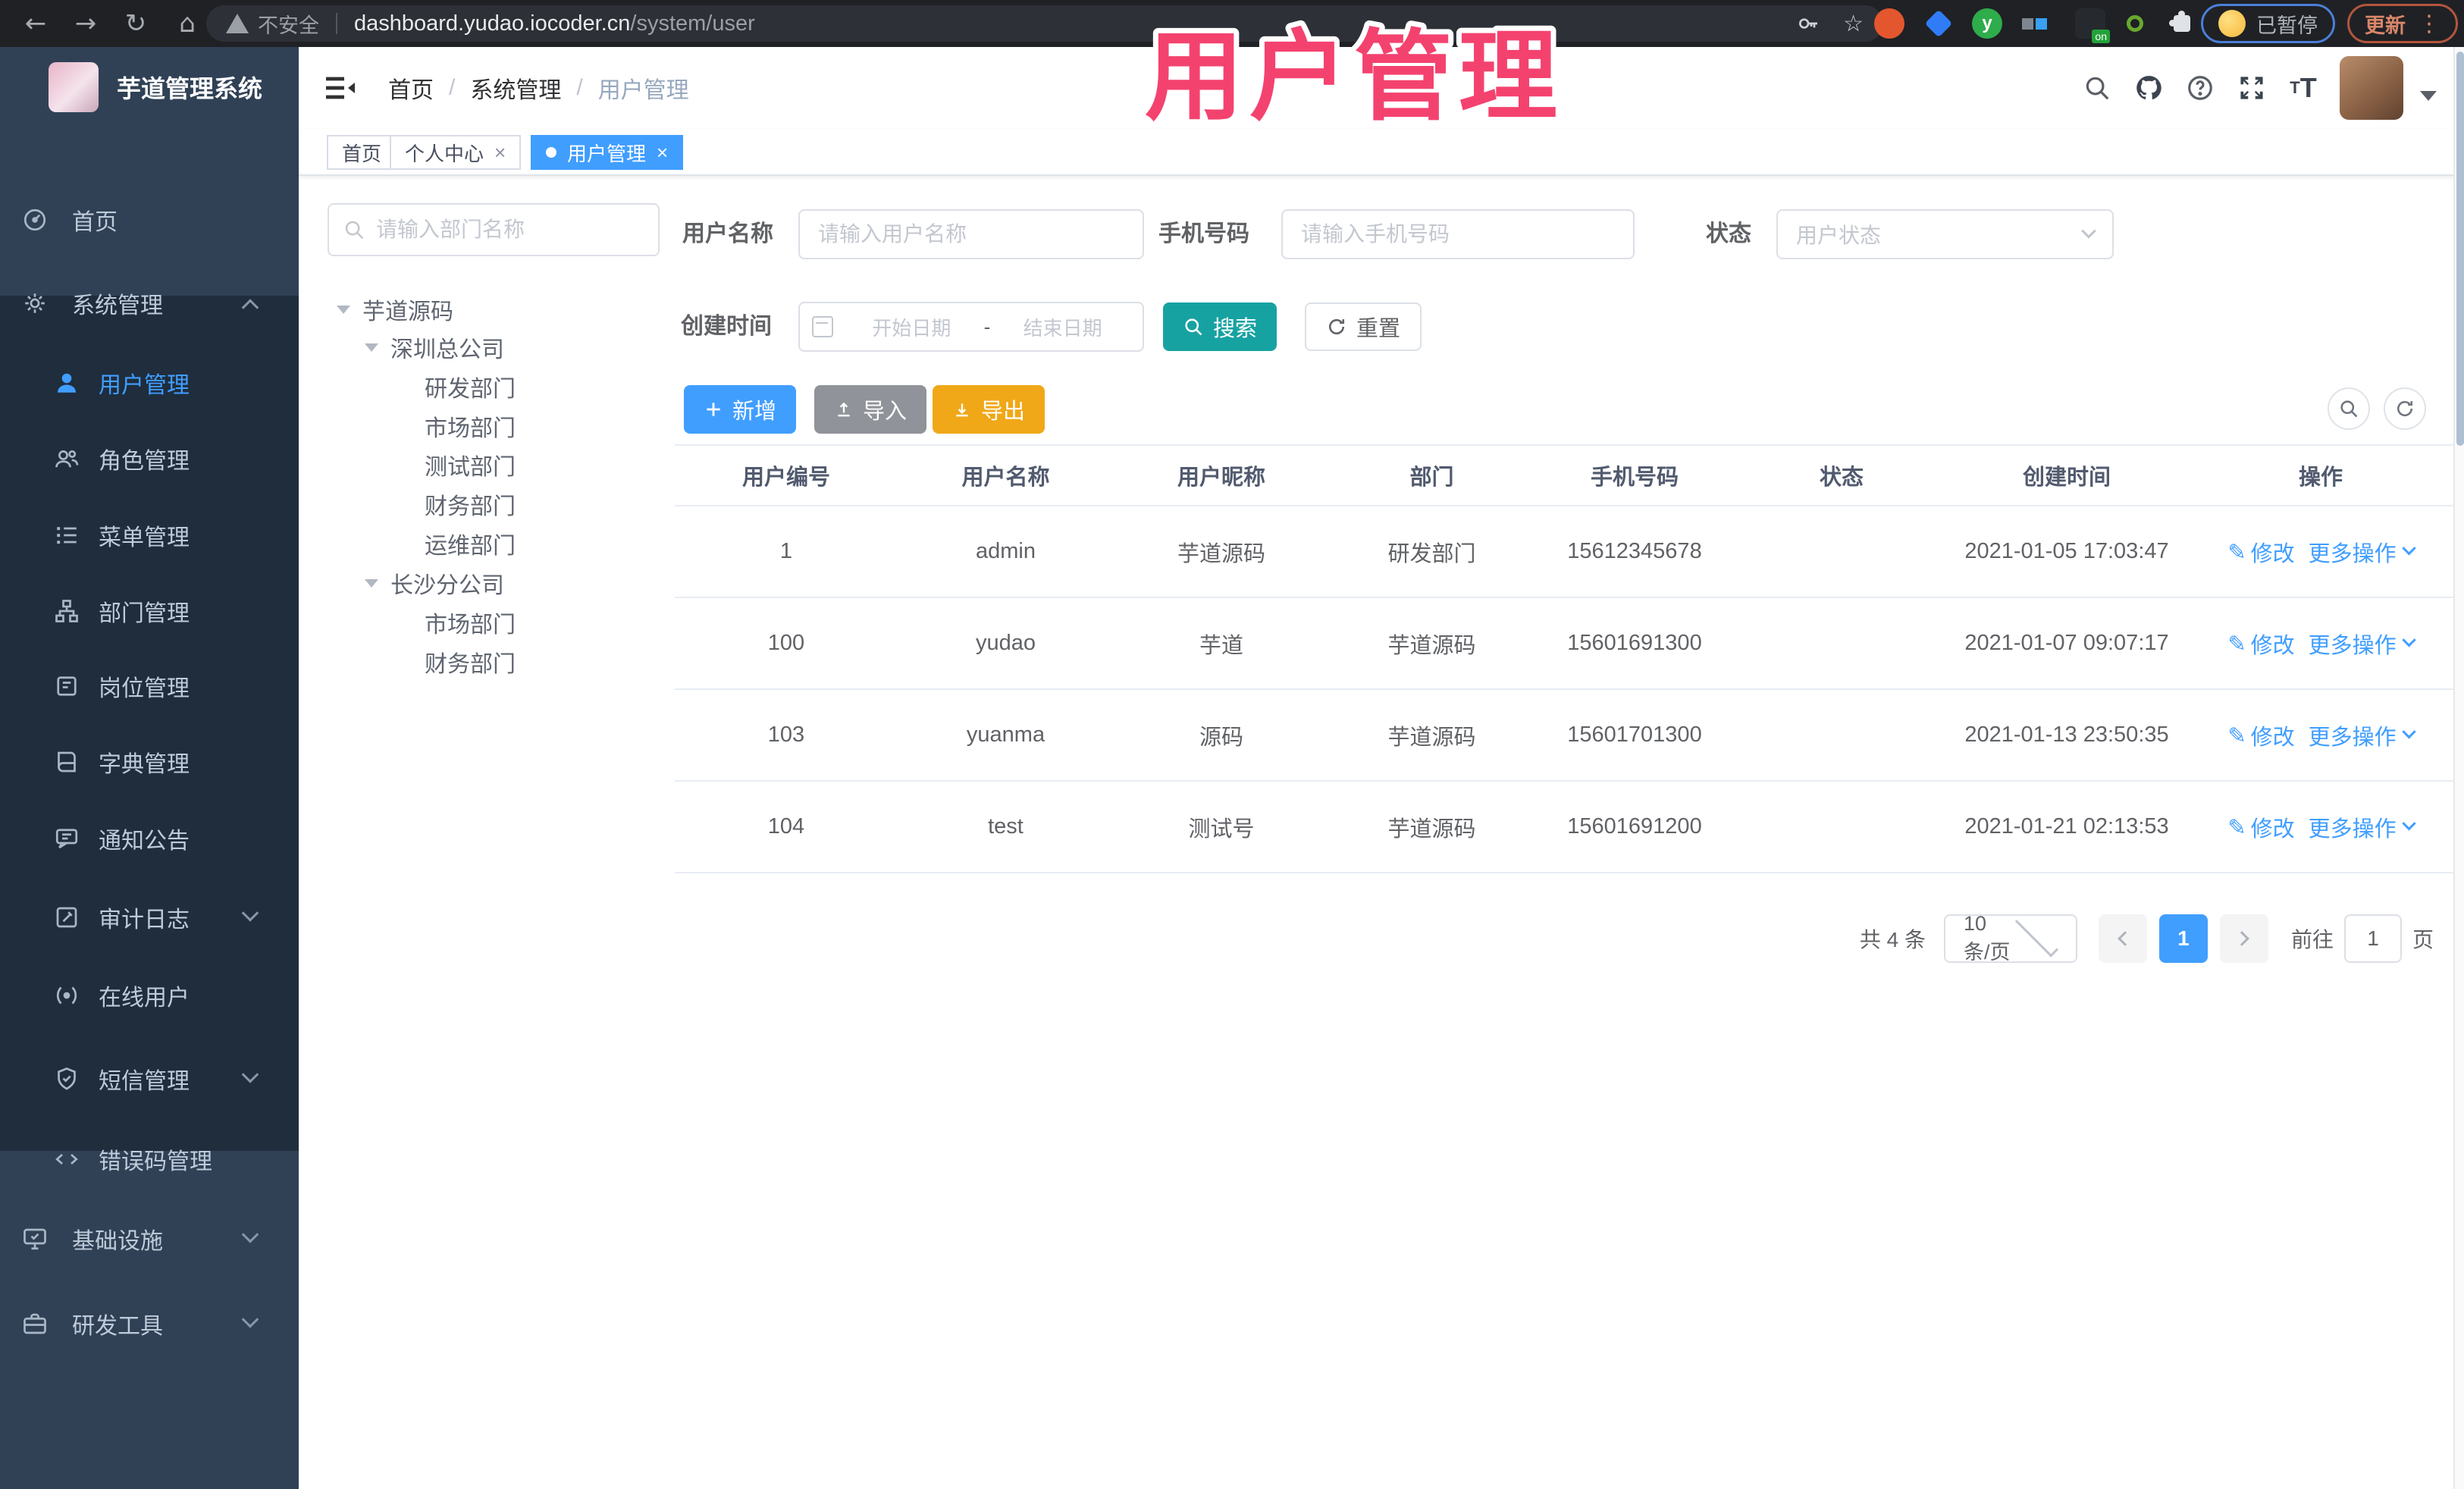 This screenshot has height=1489, width=2464. Describe the element at coordinates (515, 88) in the screenshot. I see `breadcrumb-system: 系统管理` at that location.